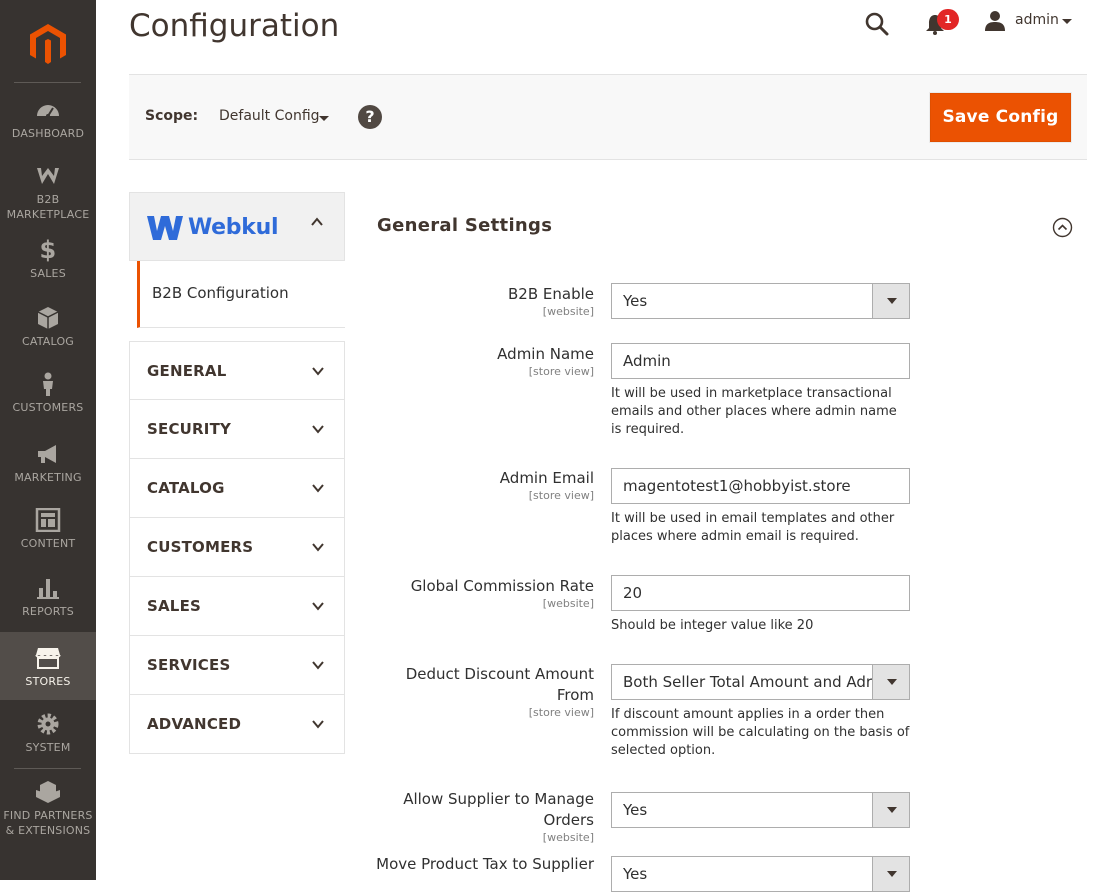  What do you see at coordinates (760, 810) in the screenshot?
I see `allow-supplier-manage-orders-select: Yes` at bounding box center [760, 810].